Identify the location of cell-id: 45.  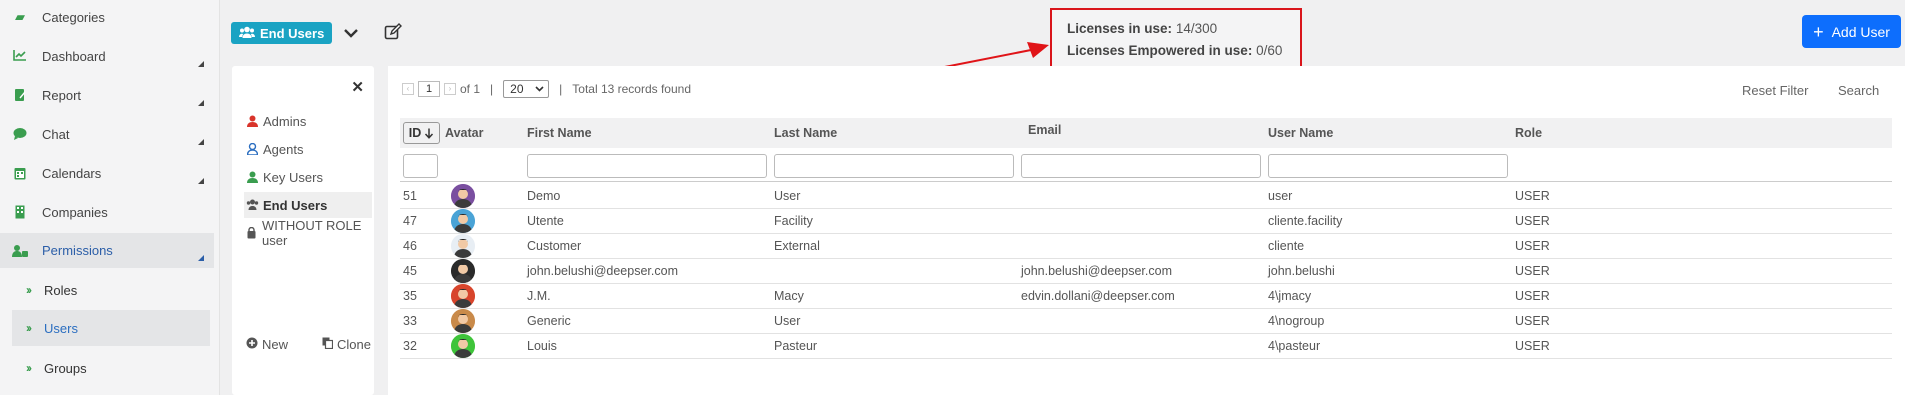
(410, 271).